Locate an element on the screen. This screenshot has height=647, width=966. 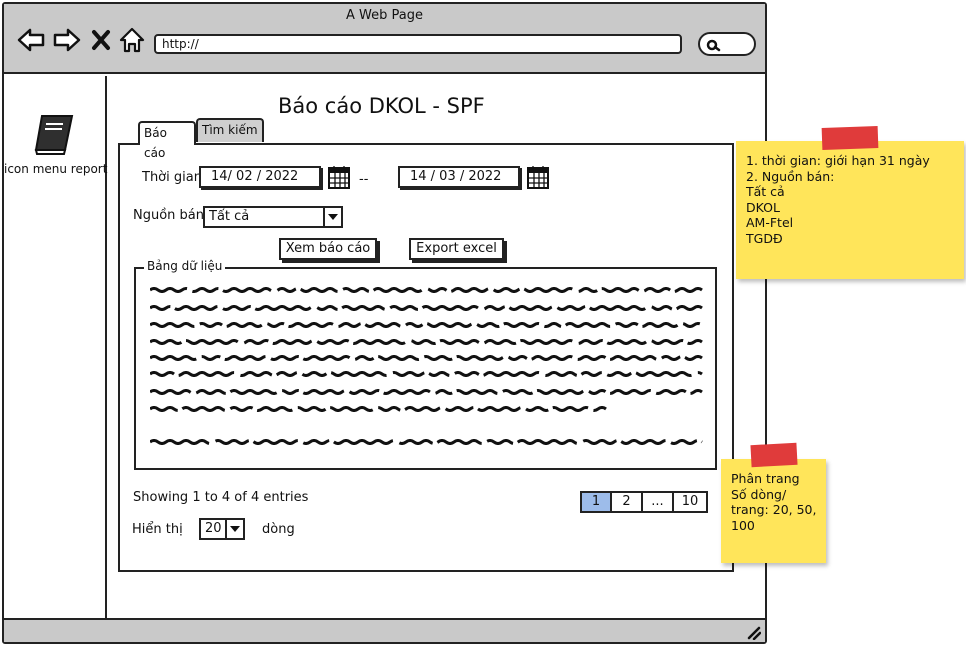
page-size-value: 20 is located at coordinates (213, 528).